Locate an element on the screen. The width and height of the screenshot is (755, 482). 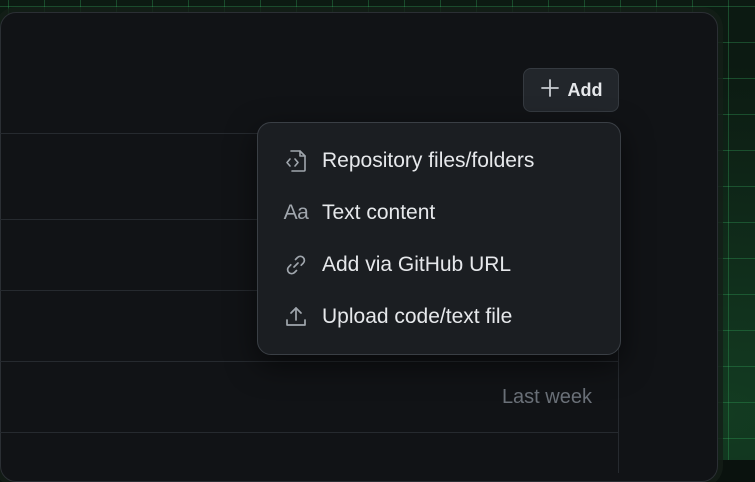
add-button-label: Add is located at coordinates (585, 89).